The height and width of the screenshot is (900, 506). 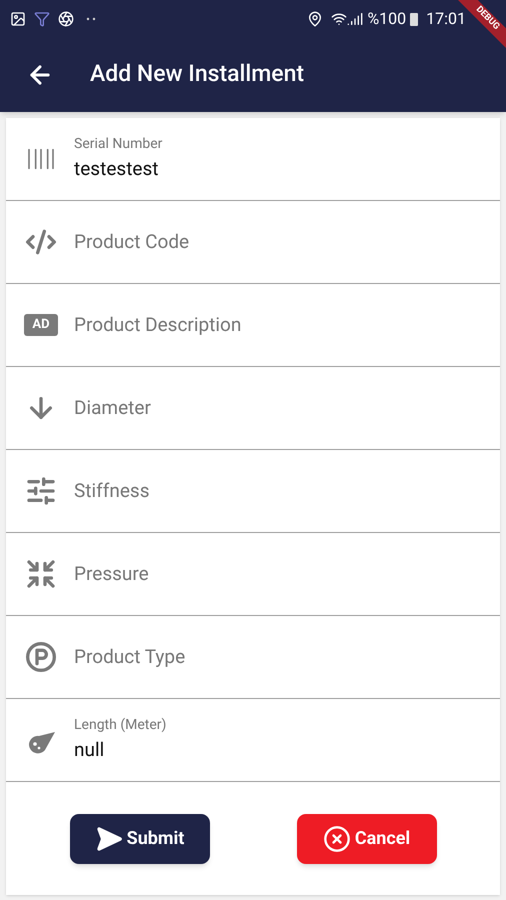 What do you see at coordinates (41, 574) in the screenshot?
I see `compress-icon` at bounding box center [41, 574].